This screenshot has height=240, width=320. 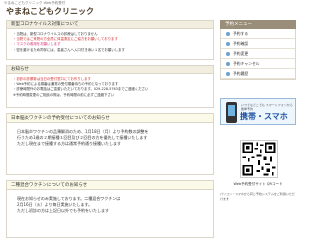 I want to click on news-heading: お知らせ, so click(x=110, y=70).